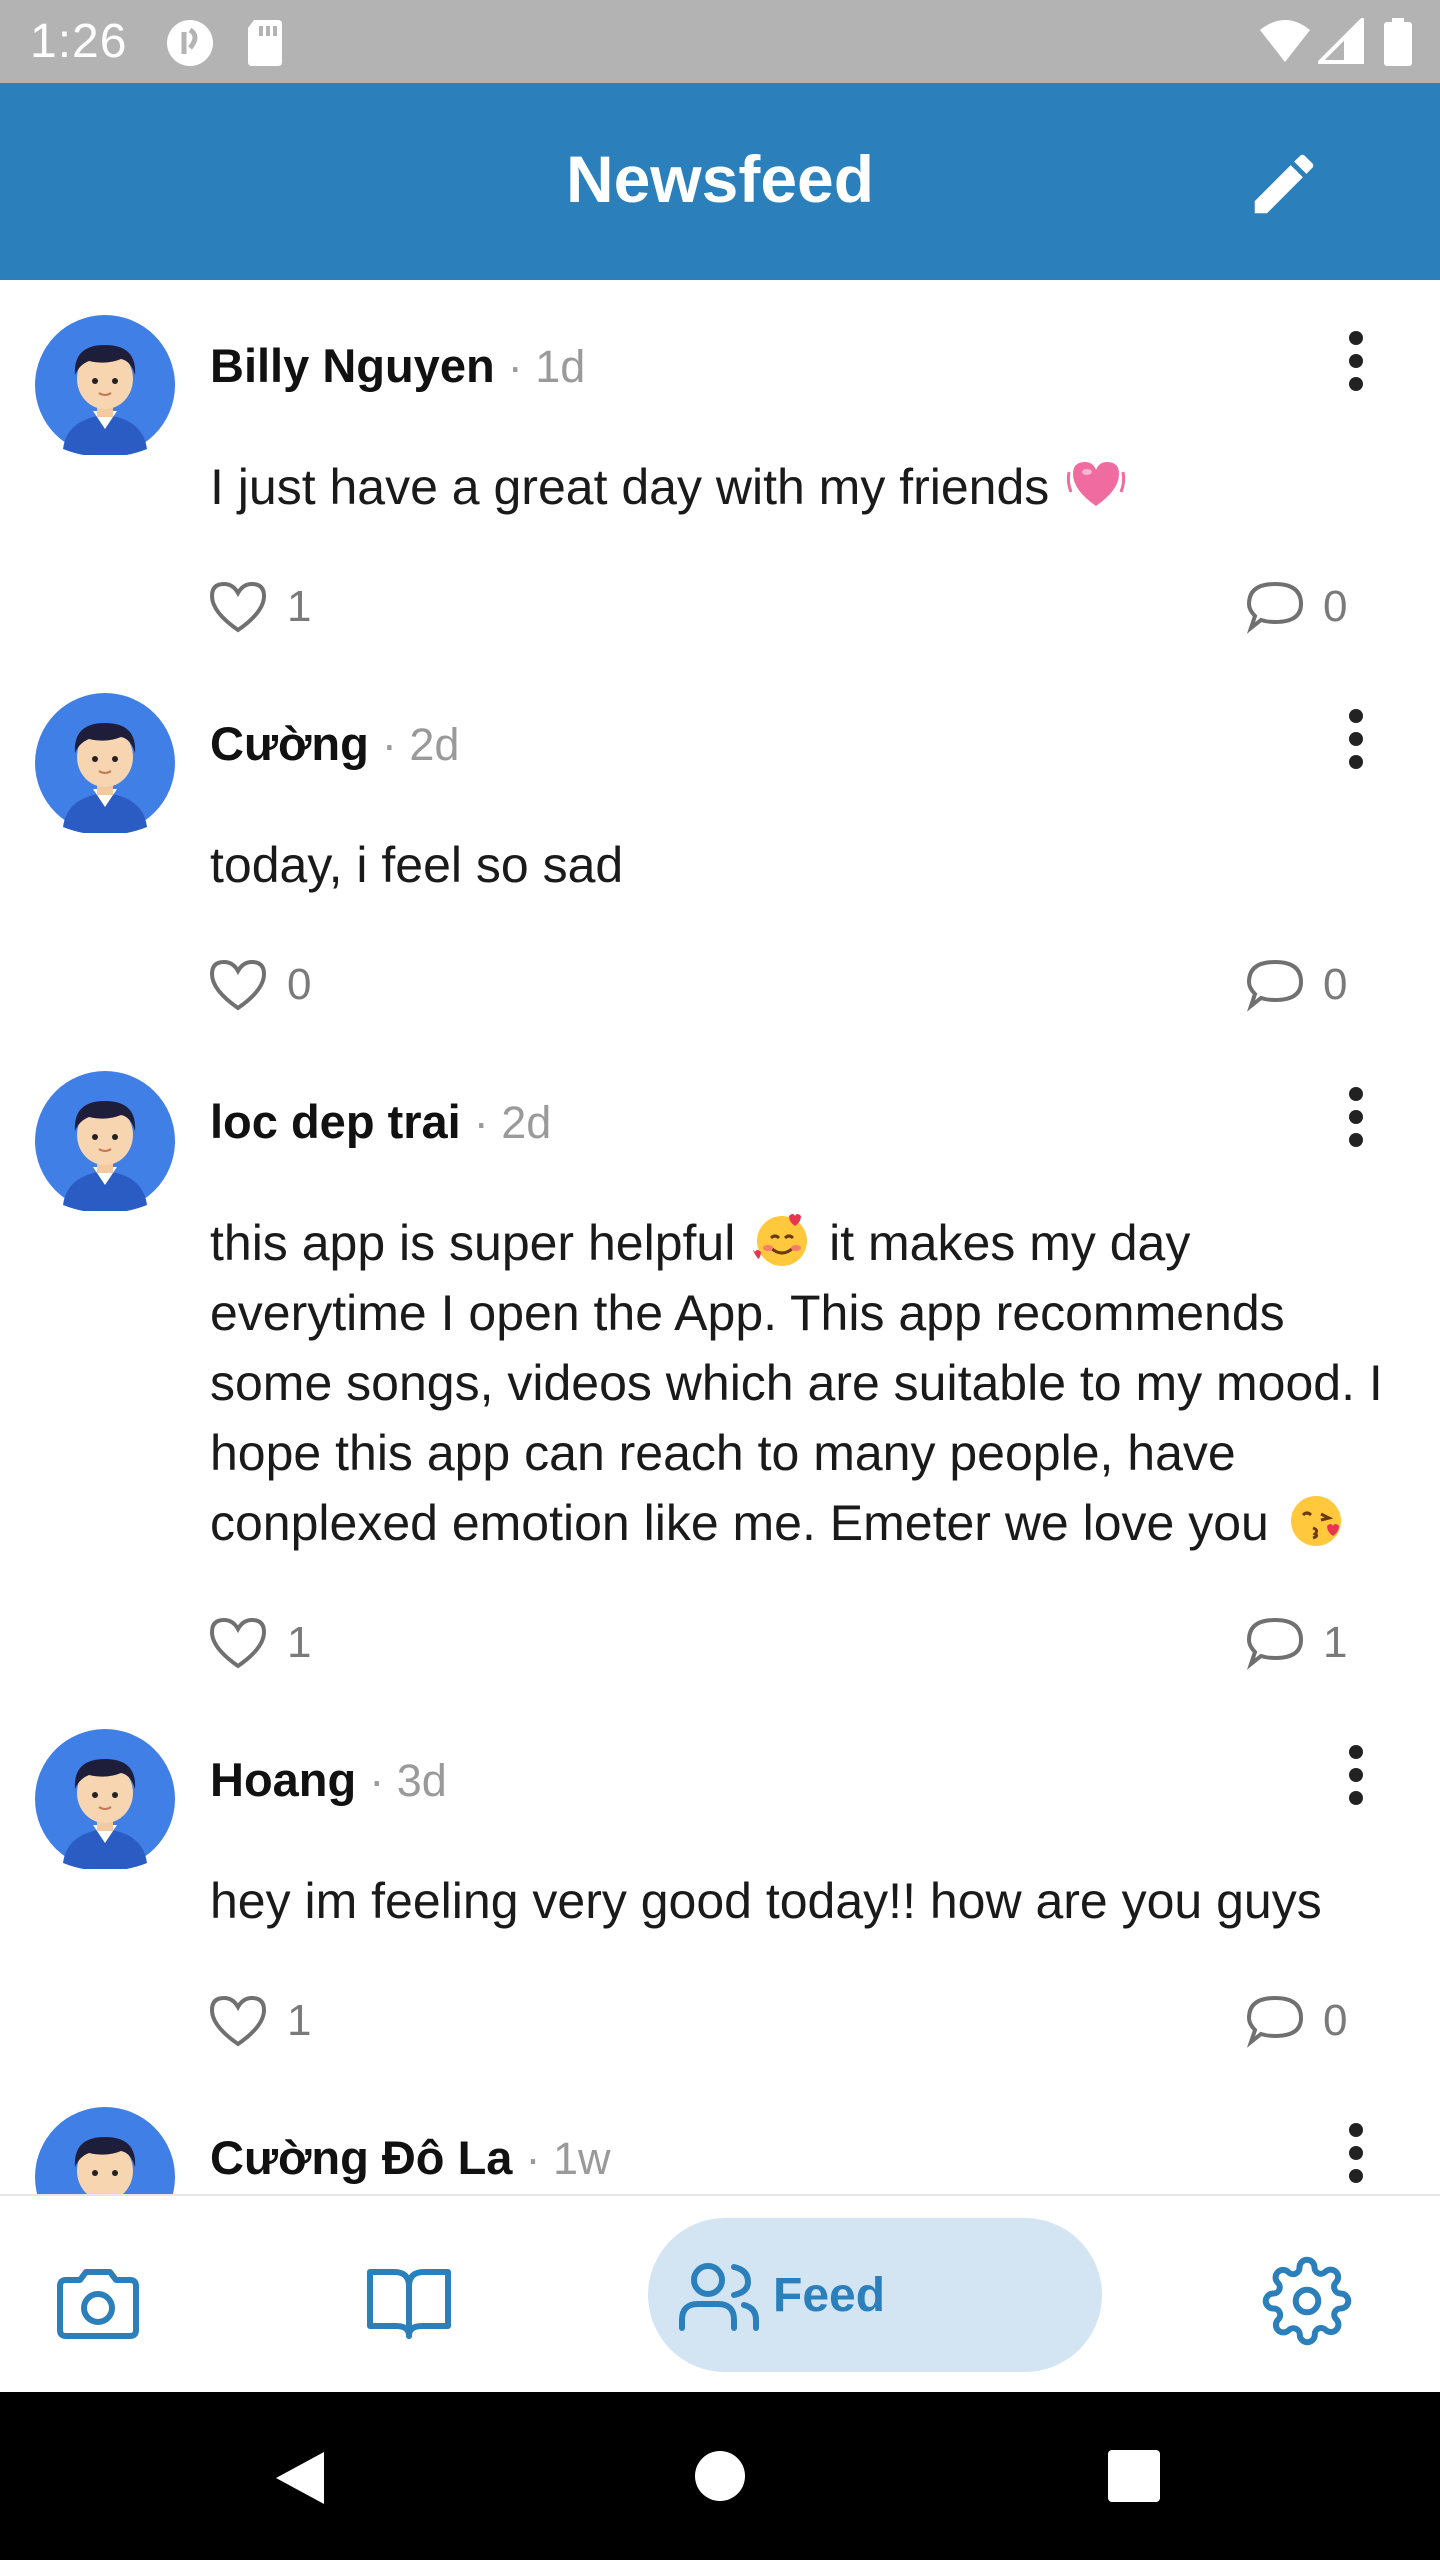 This screenshot has height=2560, width=1440. What do you see at coordinates (380, 1121) in the screenshot?
I see `post-author: loc dep trai · 2d` at bounding box center [380, 1121].